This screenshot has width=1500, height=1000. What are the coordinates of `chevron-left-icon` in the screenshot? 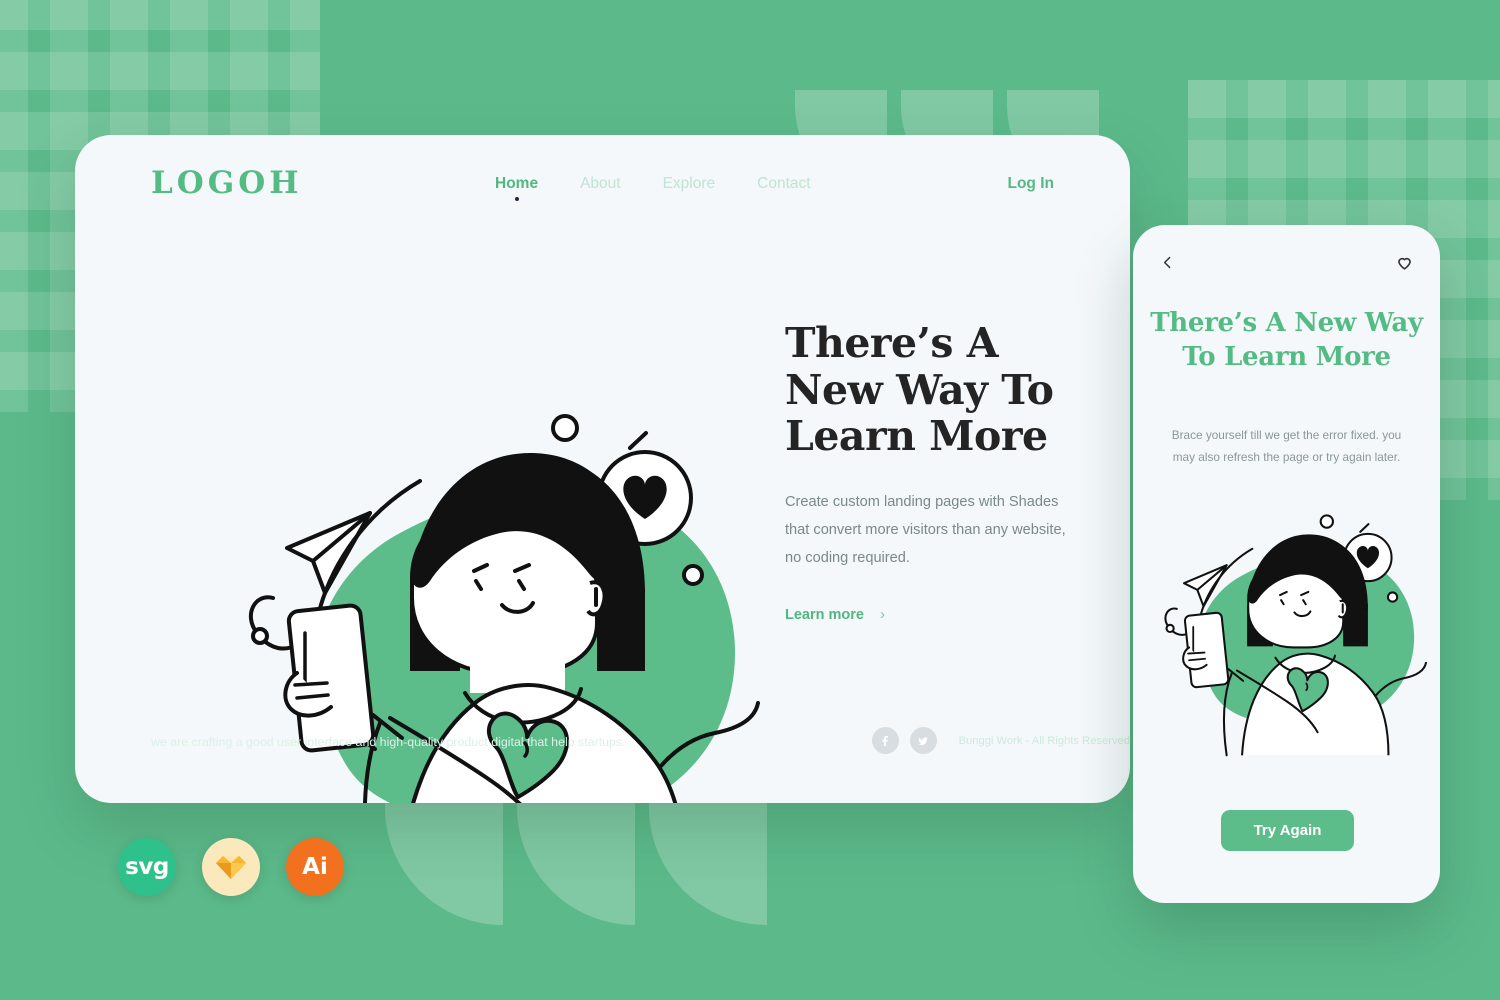 It's located at (1167, 262).